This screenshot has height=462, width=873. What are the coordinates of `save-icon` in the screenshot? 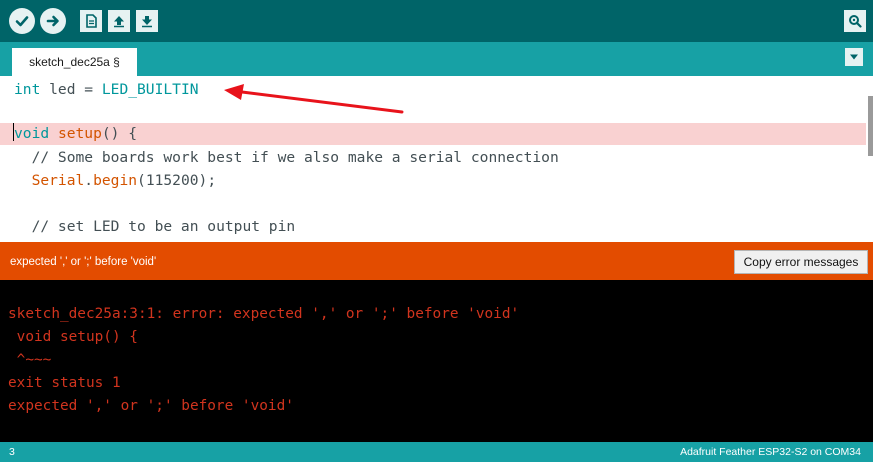 It's located at (147, 22).